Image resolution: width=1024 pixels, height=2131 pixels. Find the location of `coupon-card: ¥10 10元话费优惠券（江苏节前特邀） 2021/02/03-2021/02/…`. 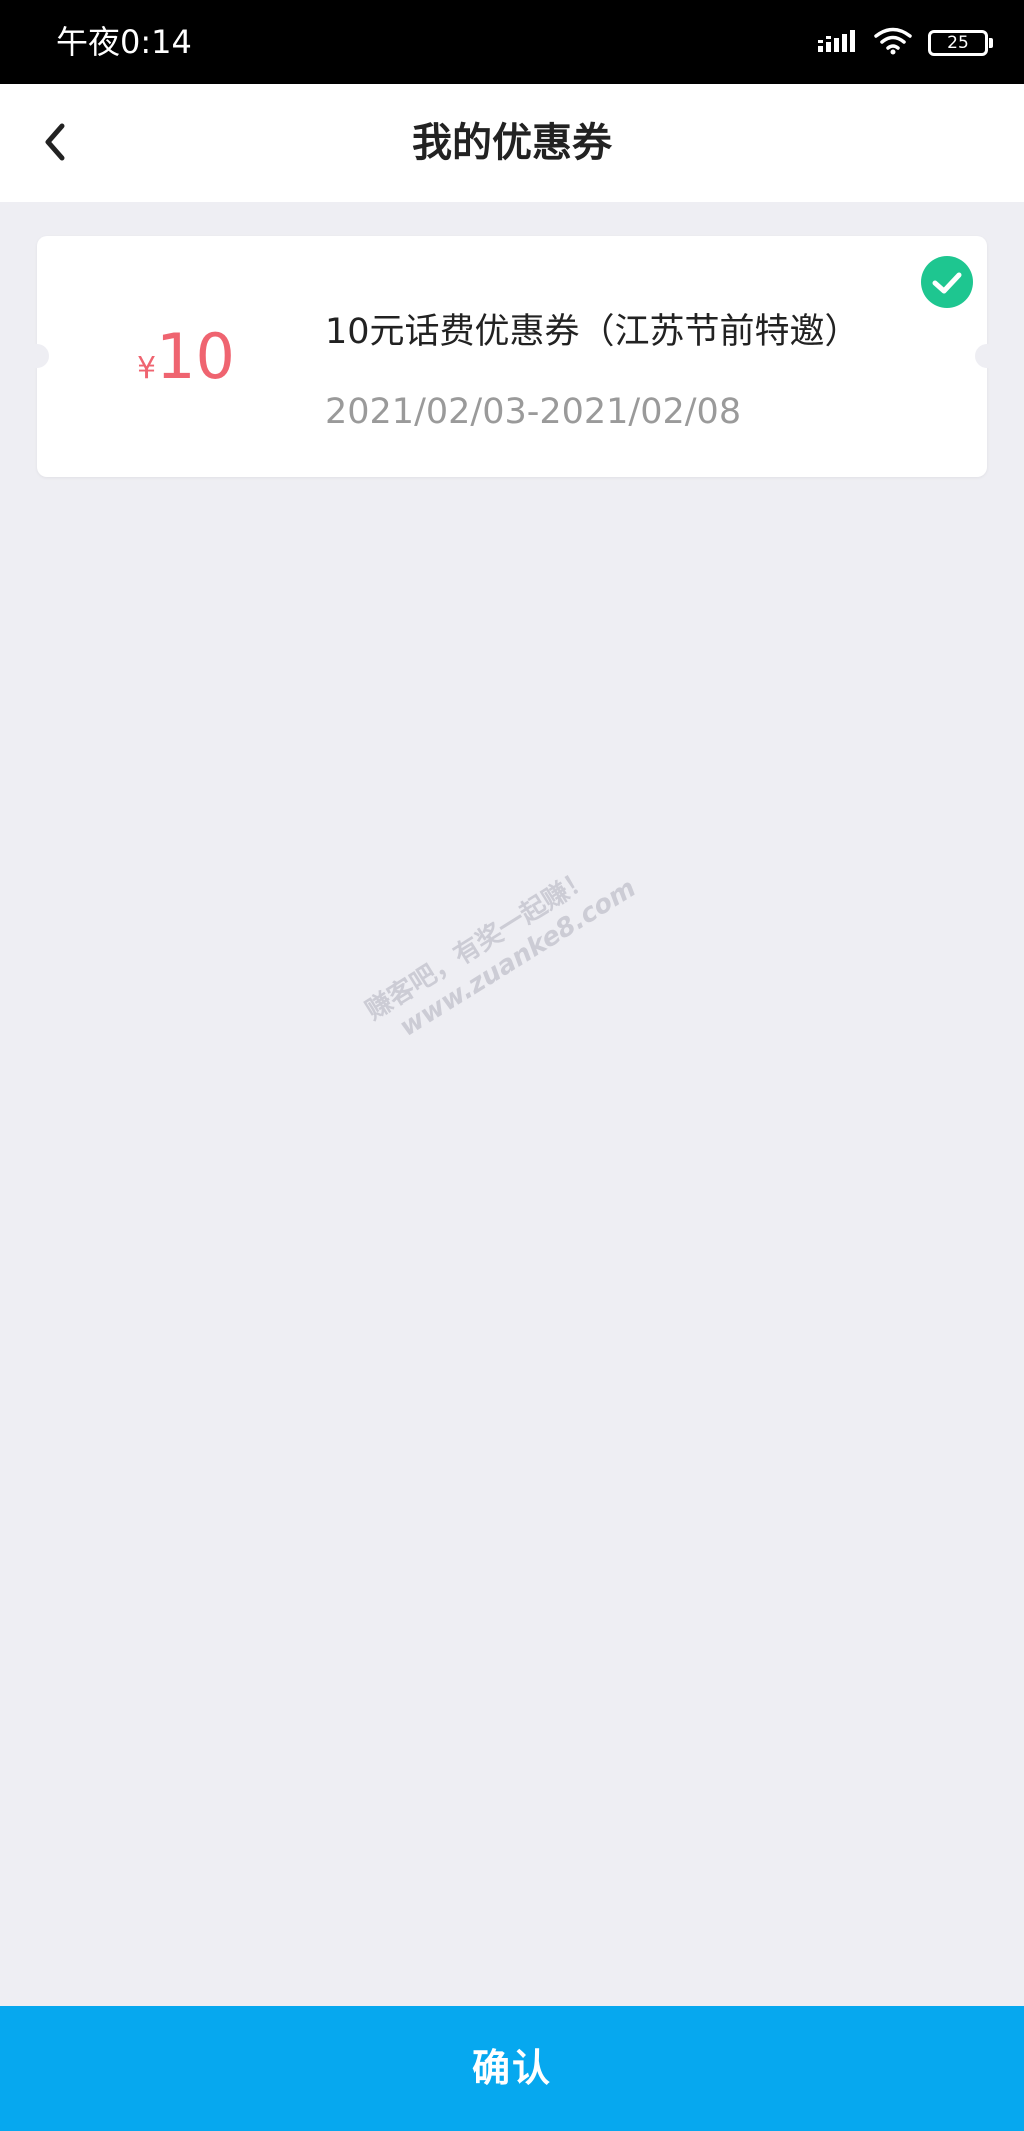

coupon-card: ¥10 10元话费优惠券（江苏节前特邀） 2021/02/03-2021/02/… is located at coordinates (512, 356).